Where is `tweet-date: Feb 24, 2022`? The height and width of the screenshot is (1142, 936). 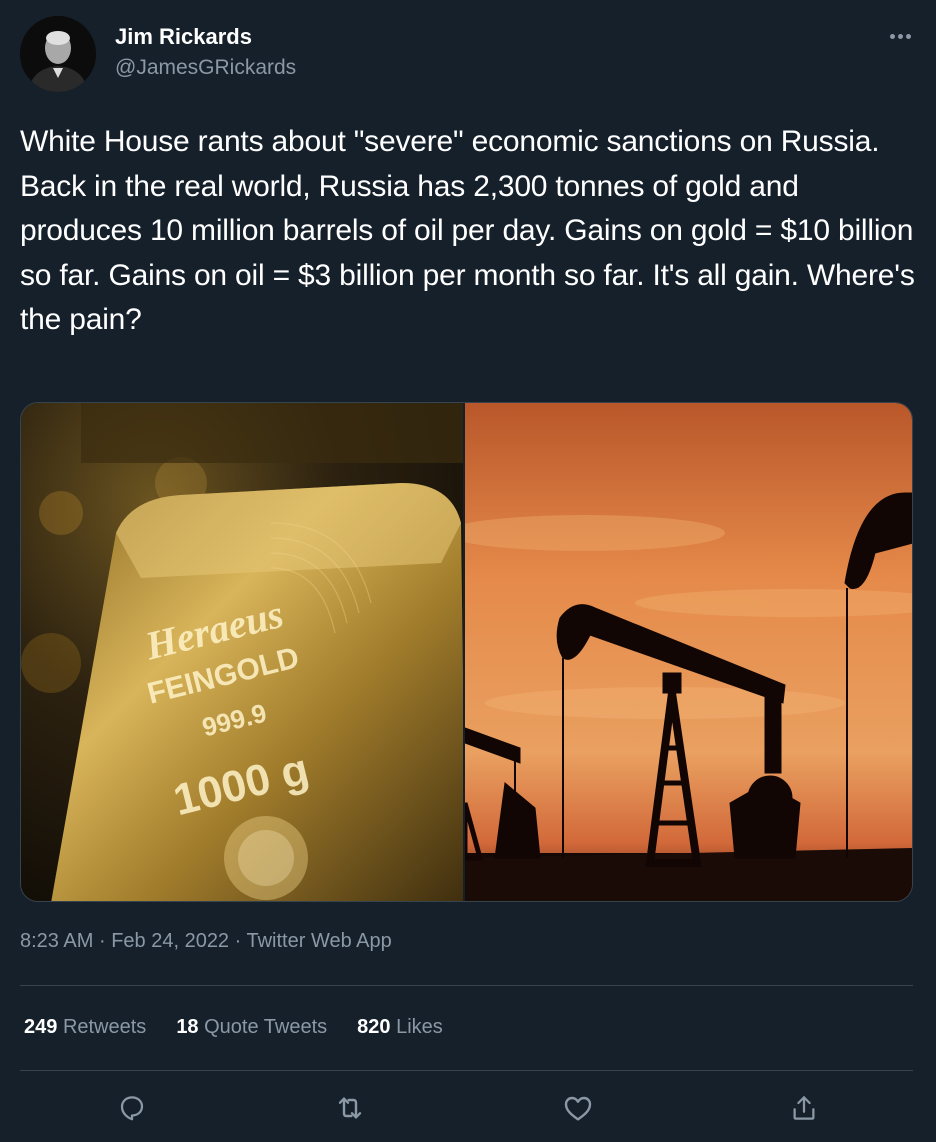 tweet-date: Feb 24, 2022 is located at coordinates (170, 941).